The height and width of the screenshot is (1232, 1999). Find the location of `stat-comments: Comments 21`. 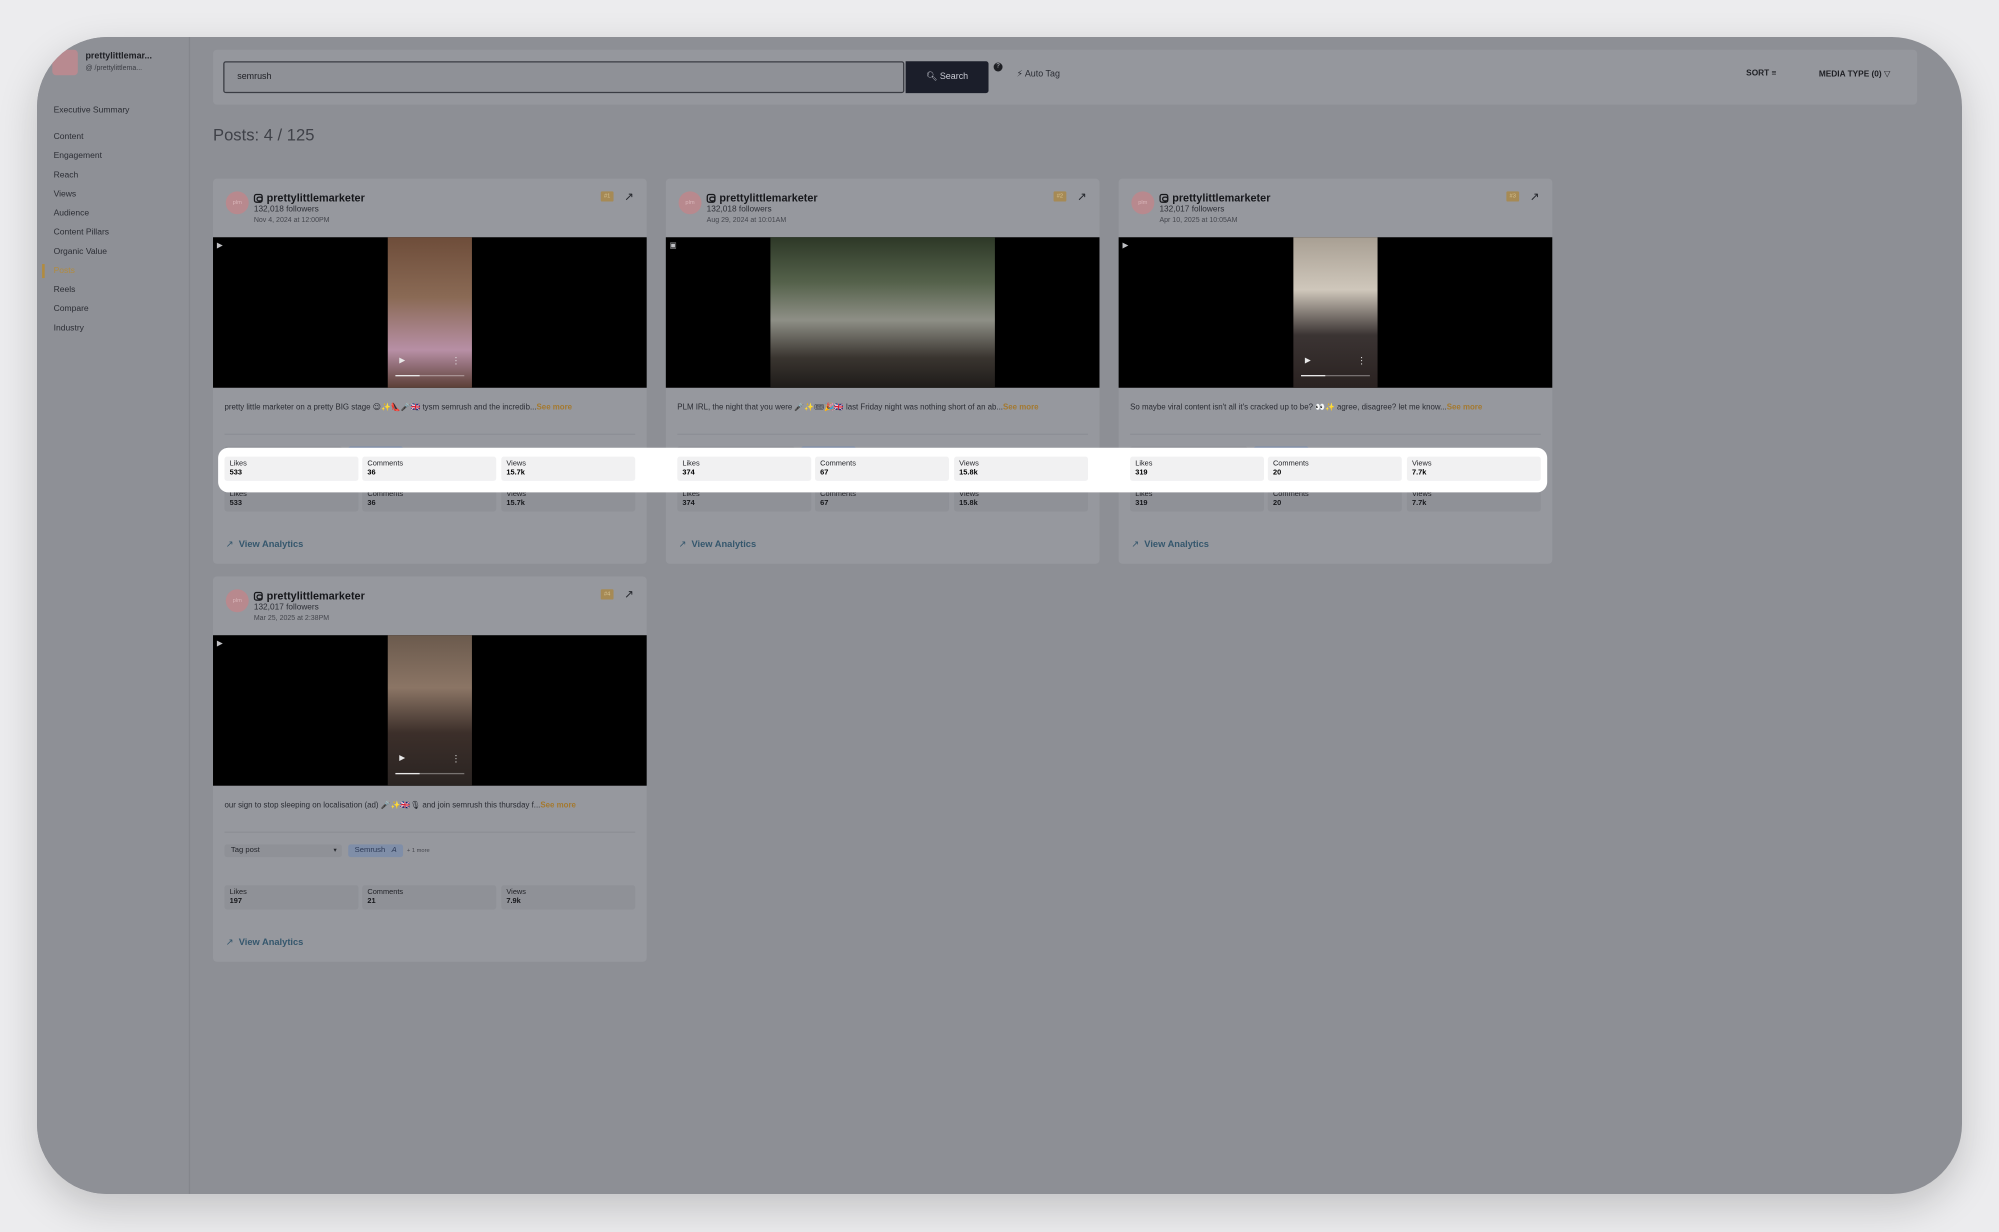

stat-comments: Comments 21 is located at coordinates (429, 897).